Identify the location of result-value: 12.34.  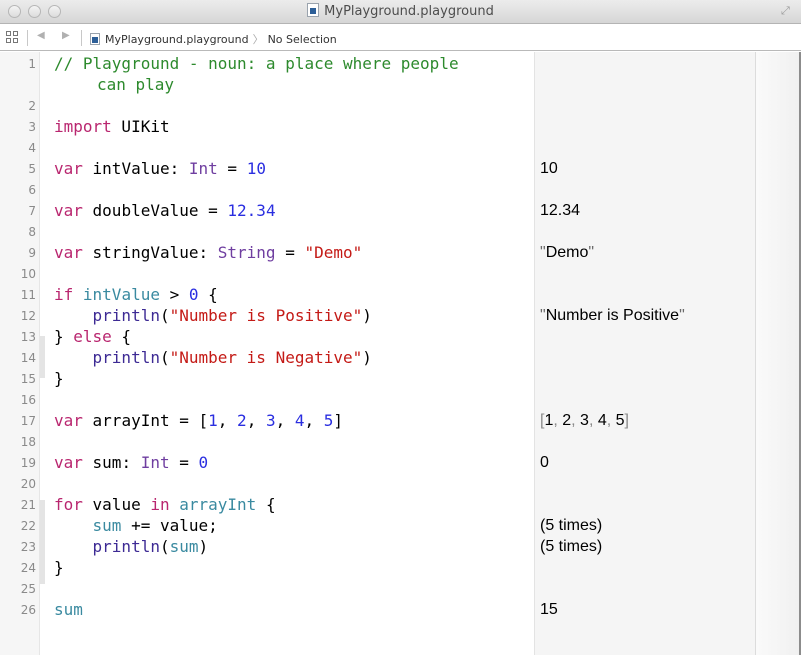
(560, 210).